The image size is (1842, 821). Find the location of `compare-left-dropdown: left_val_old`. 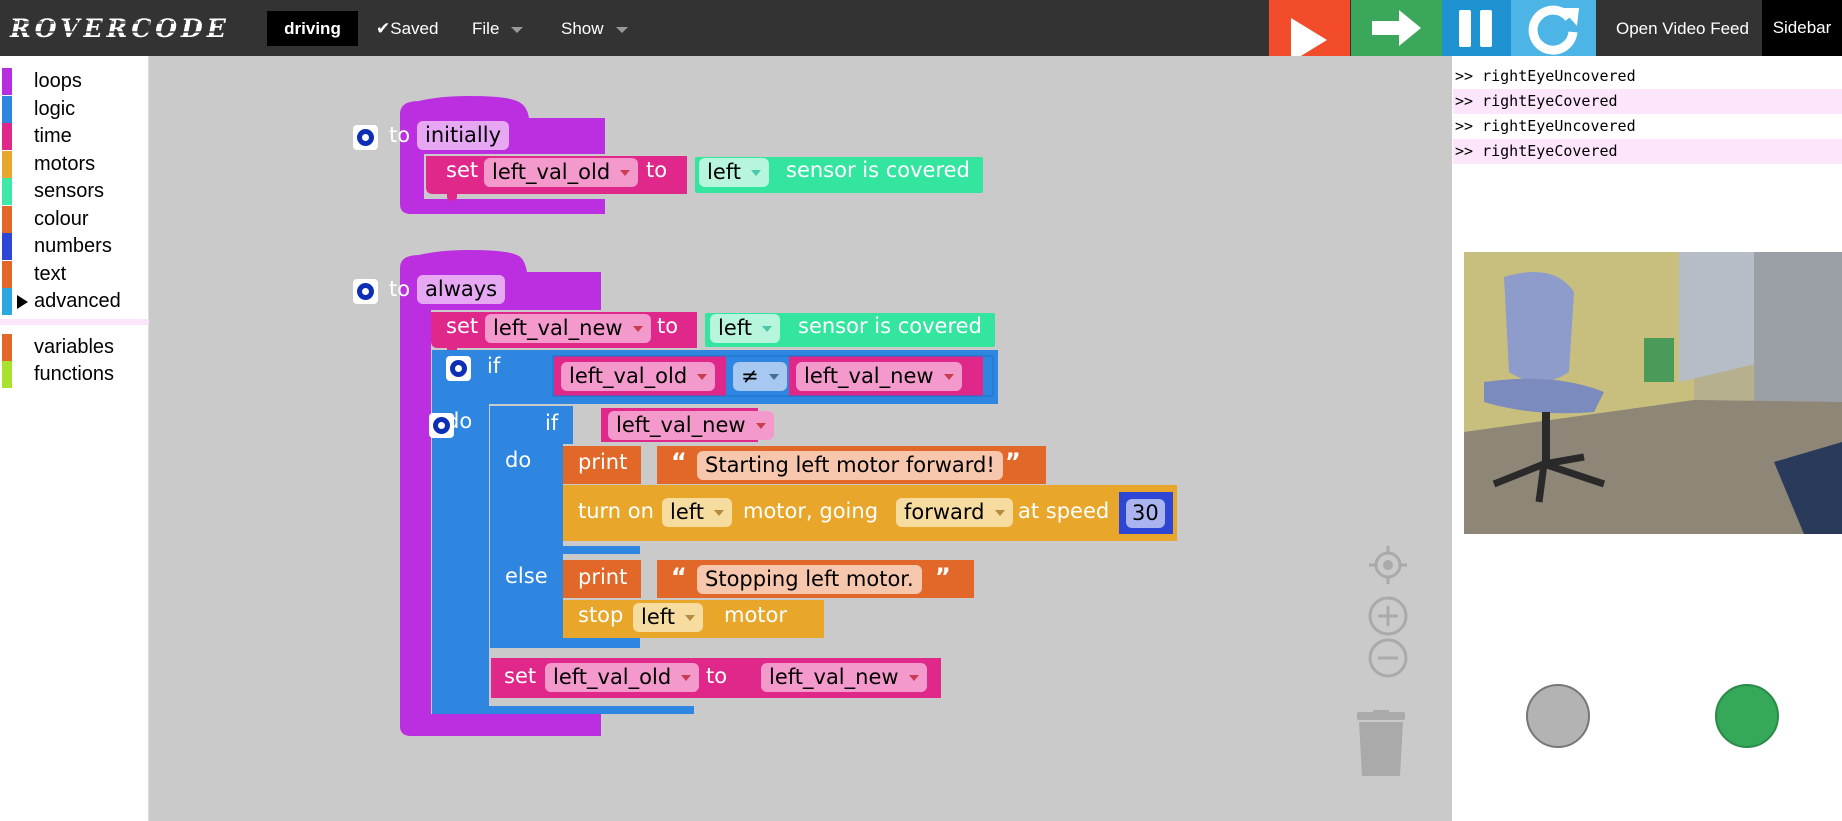

compare-left-dropdown: left_val_old is located at coordinates (638, 376).